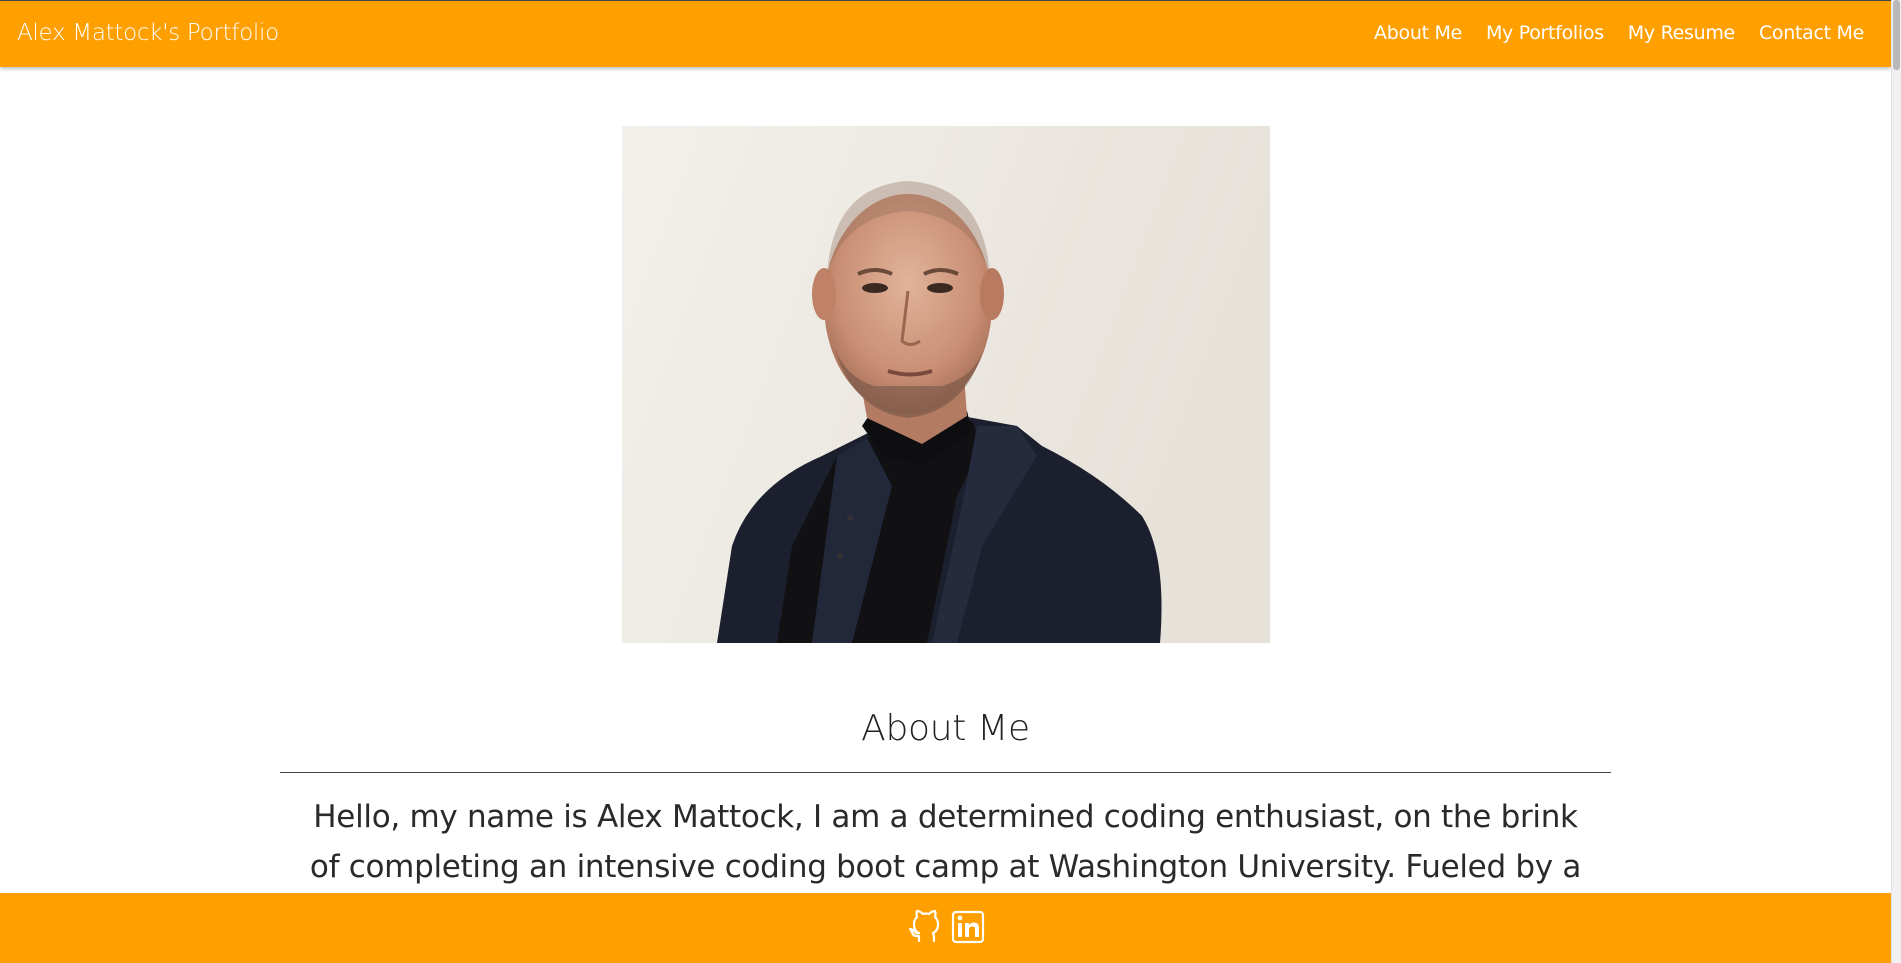 The width and height of the screenshot is (1901, 963). Describe the element at coordinates (1681, 33) in the screenshot. I see `nav-link-my-resume: My Resume` at that location.